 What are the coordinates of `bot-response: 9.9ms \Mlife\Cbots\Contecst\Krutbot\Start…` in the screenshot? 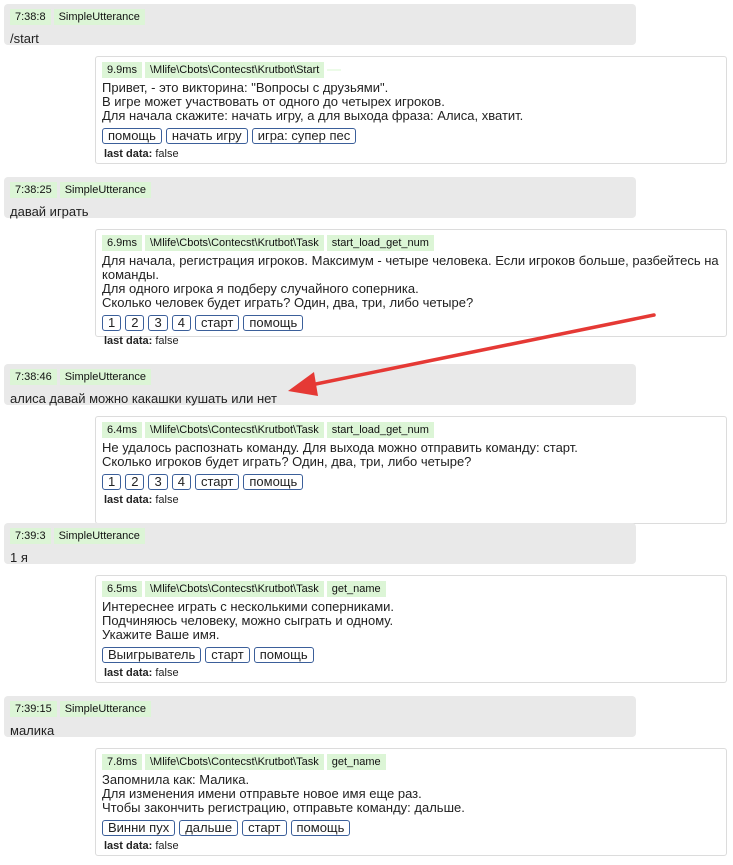 It's located at (411, 110).